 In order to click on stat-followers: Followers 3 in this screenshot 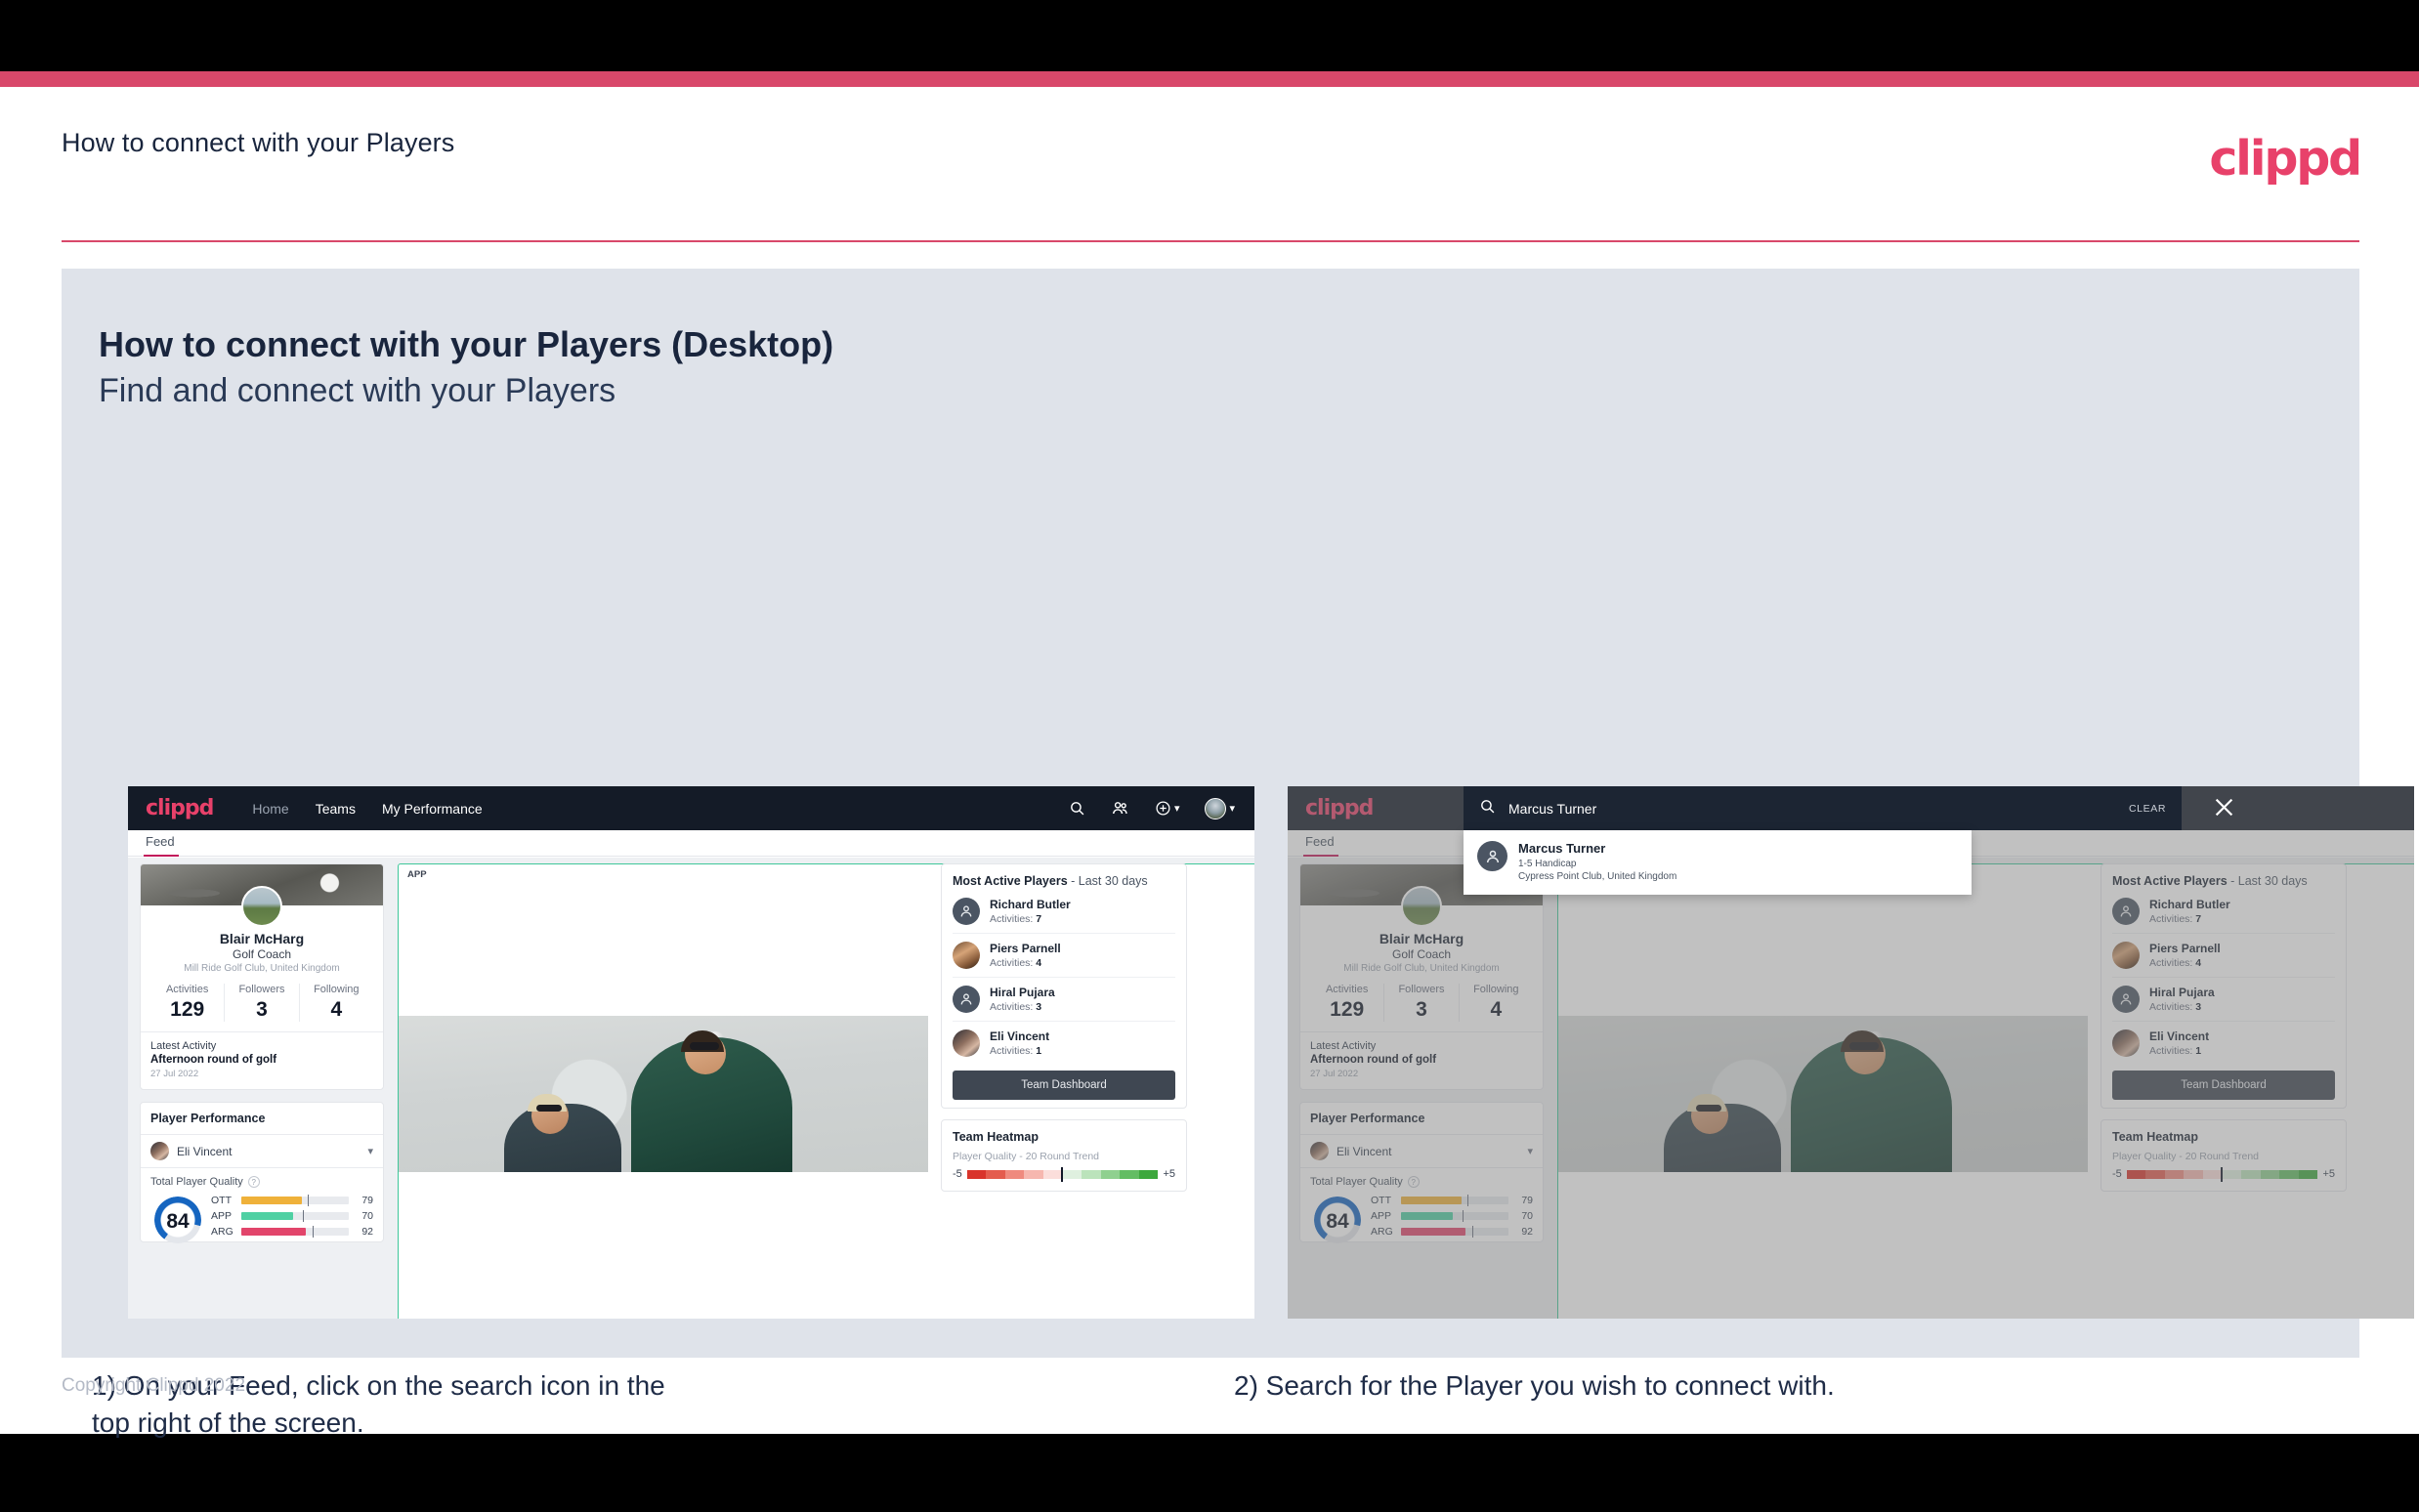, I will do `click(261, 1003)`.